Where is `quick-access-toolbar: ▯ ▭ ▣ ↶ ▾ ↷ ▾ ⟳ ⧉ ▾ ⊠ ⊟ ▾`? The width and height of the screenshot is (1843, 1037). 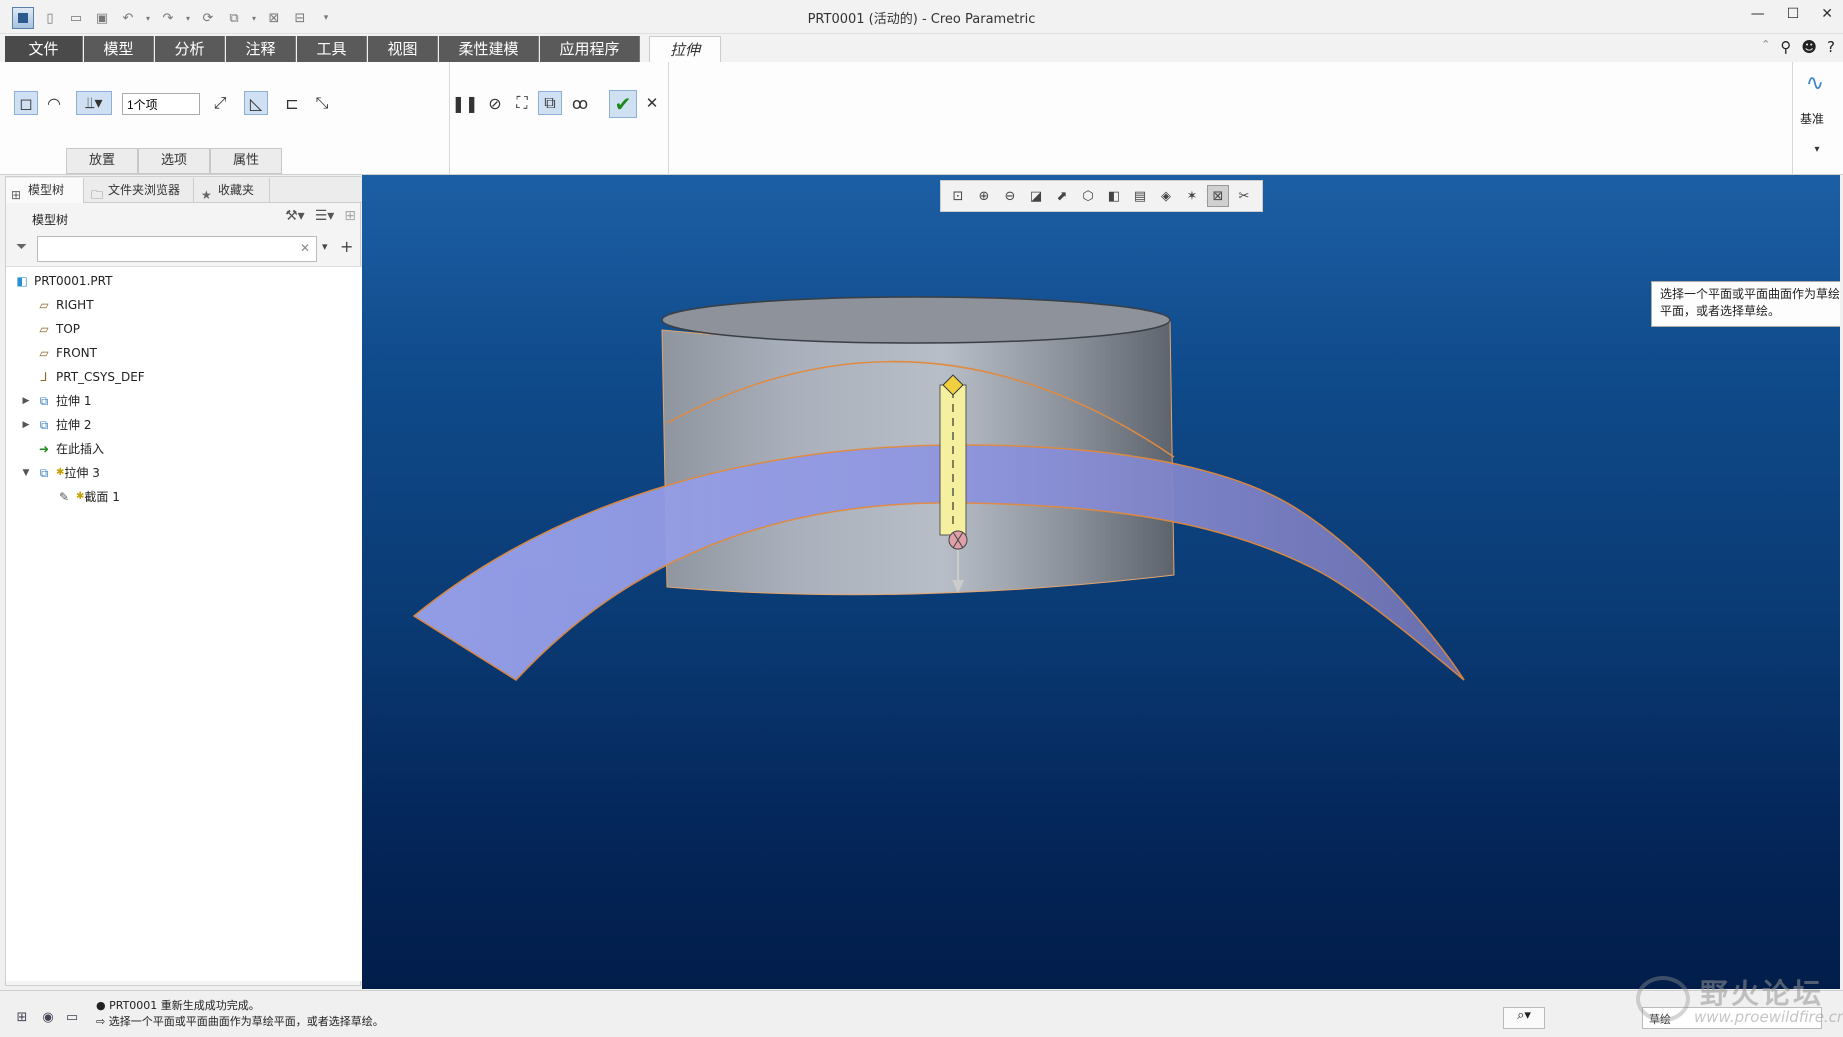 quick-access-toolbar: ▯ ▭ ▣ ↶ ▾ ↷ ▾ ⟳ ⧉ ▾ ⊠ ⊟ ▾ is located at coordinates (174, 18).